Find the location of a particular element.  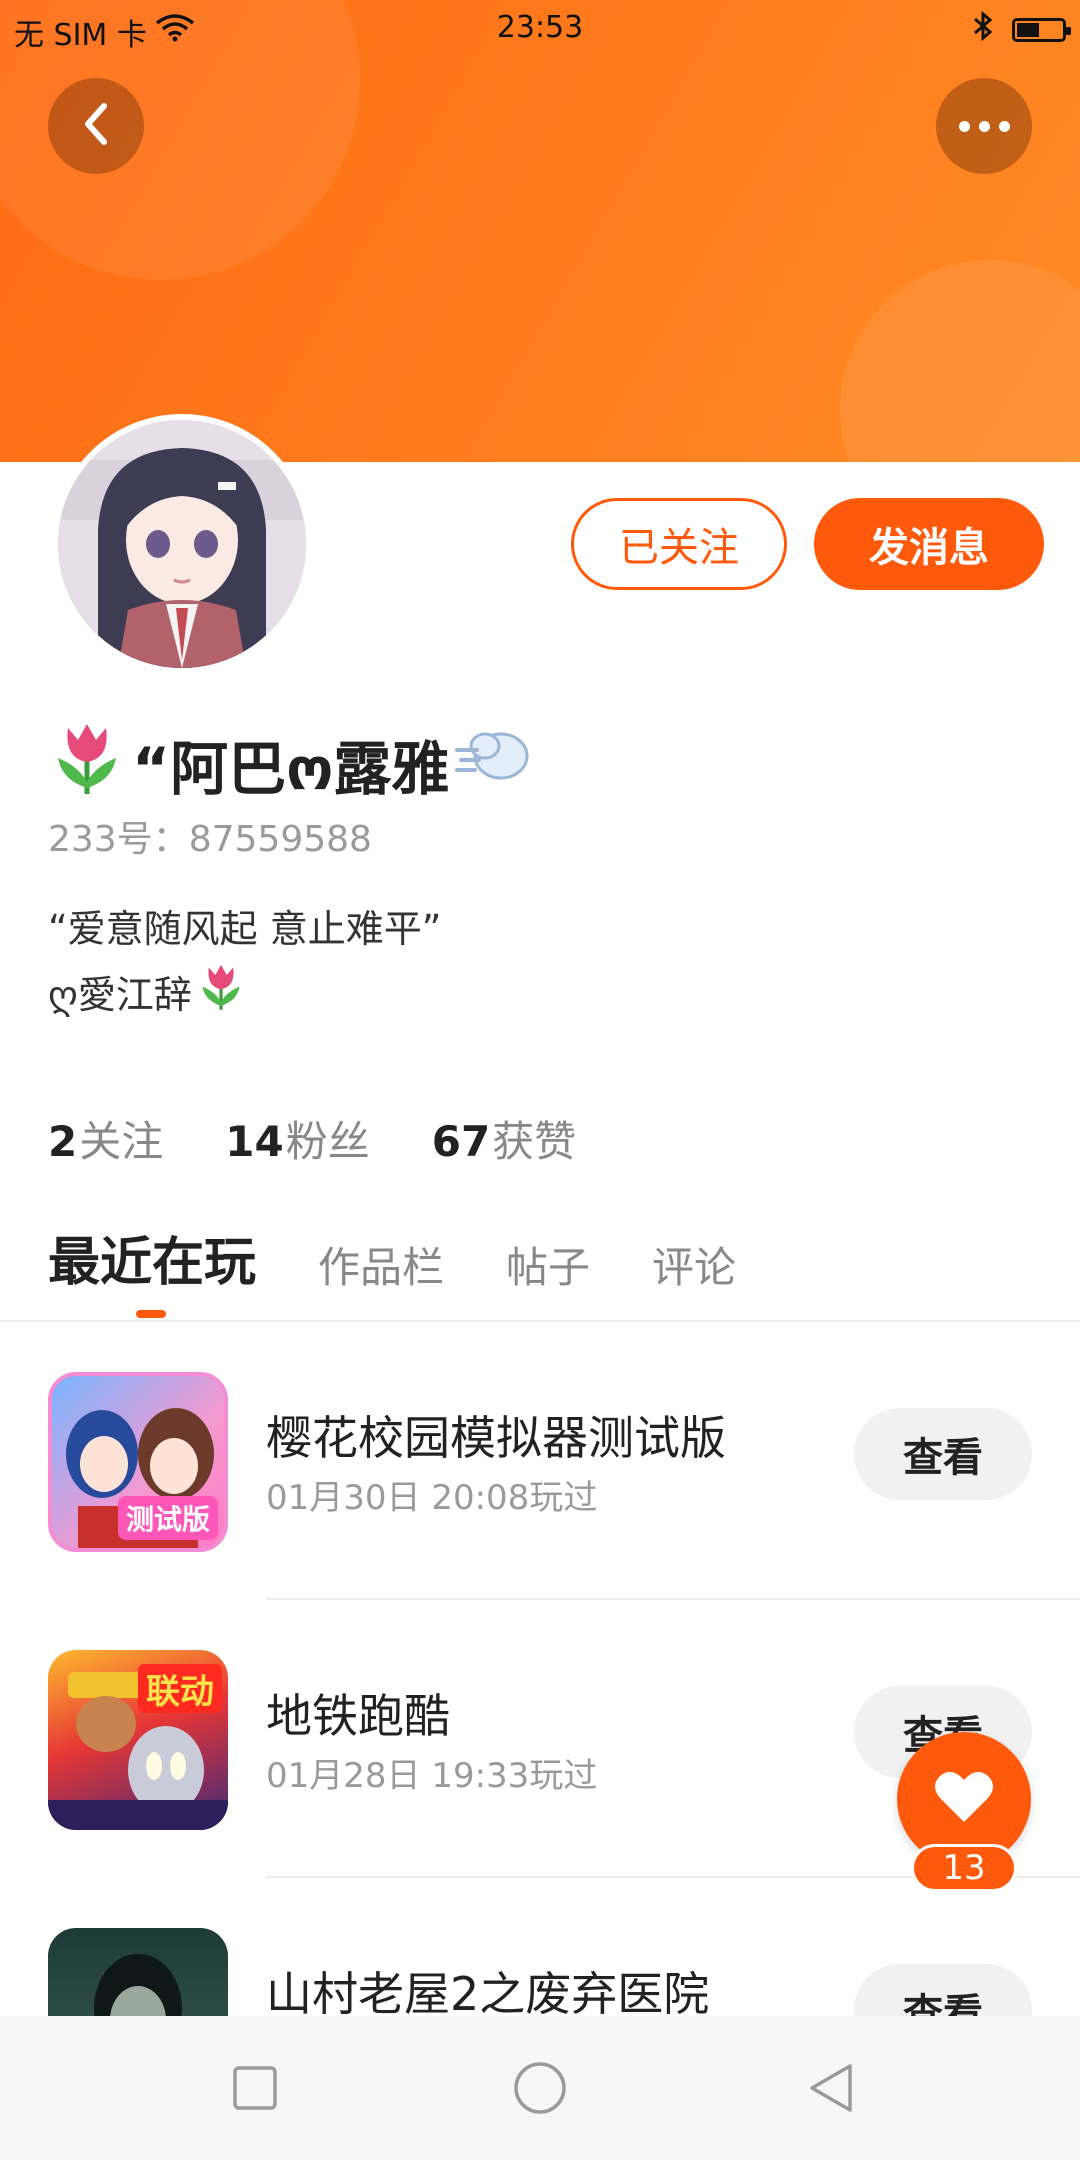

user-id: 233号：87559588 is located at coordinates (210, 839).